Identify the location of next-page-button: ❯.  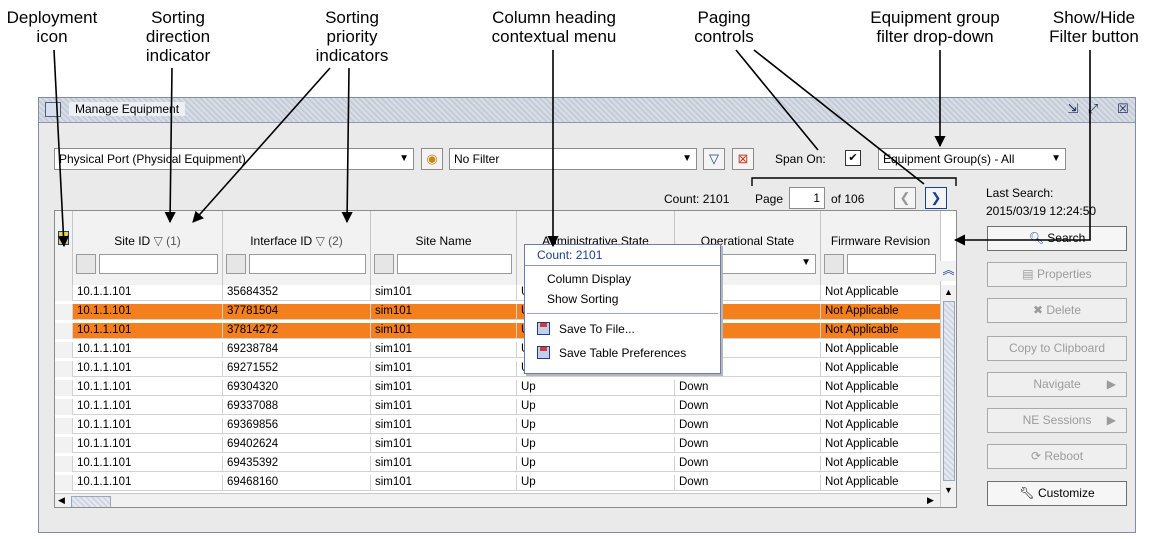
(936, 198).